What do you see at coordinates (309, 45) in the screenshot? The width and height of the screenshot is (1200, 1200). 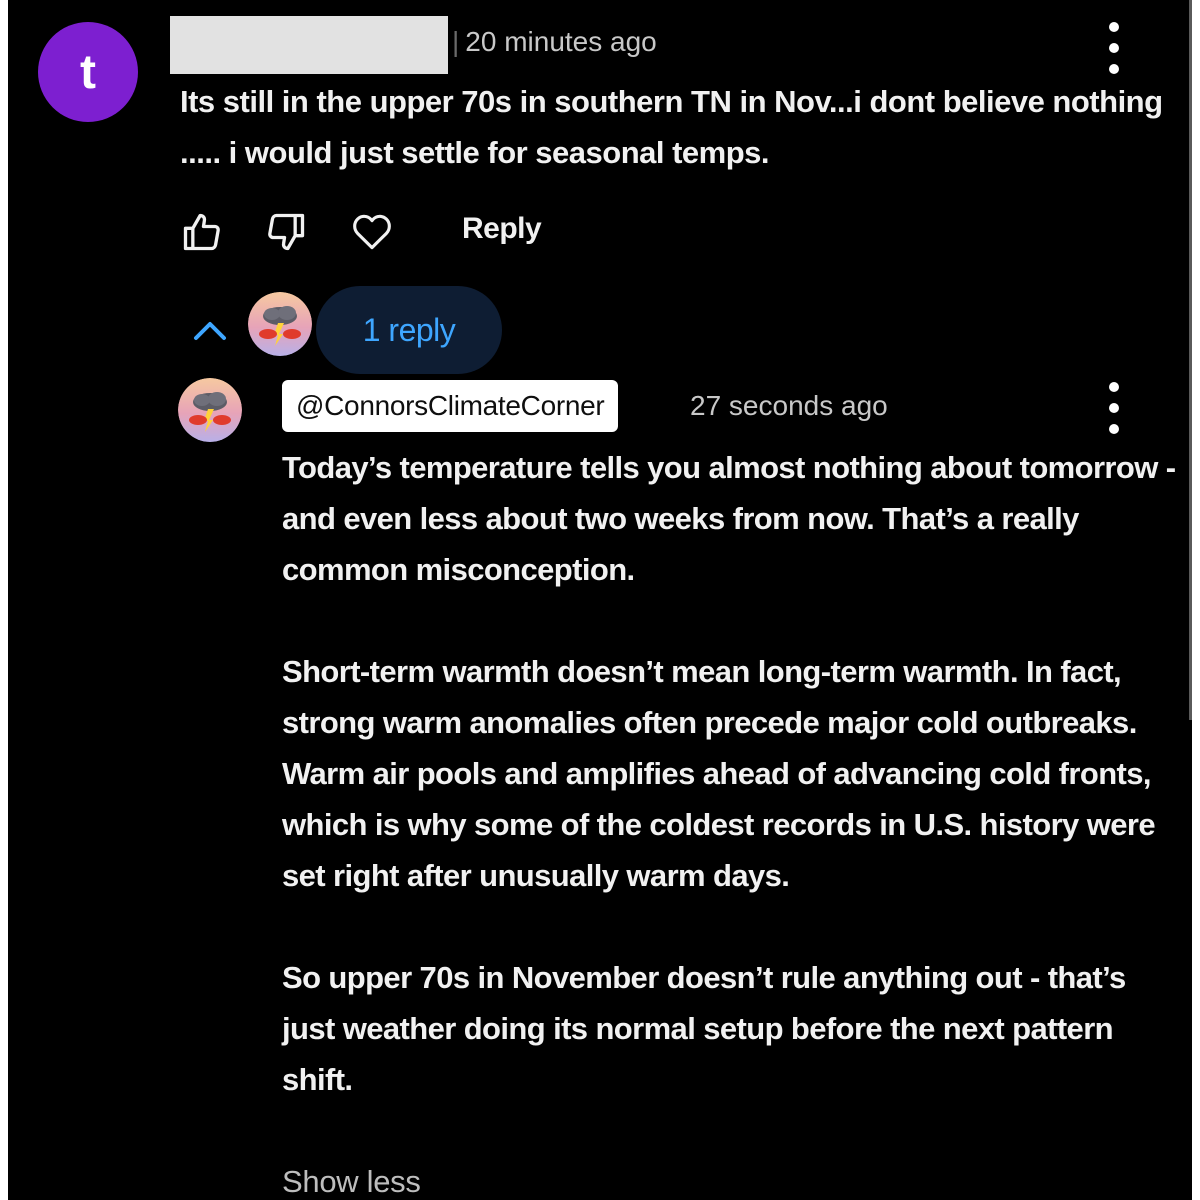 I see `redacted-author-name` at bounding box center [309, 45].